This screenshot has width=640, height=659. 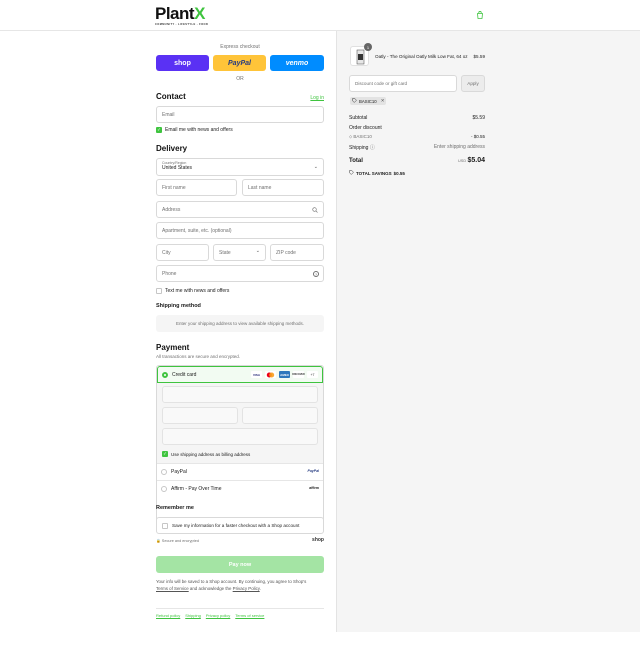 What do you see at coordinates (199, 130) in the screenshot?
I see `news-label: Email me with news and offers` at bounding box center [199, 130].